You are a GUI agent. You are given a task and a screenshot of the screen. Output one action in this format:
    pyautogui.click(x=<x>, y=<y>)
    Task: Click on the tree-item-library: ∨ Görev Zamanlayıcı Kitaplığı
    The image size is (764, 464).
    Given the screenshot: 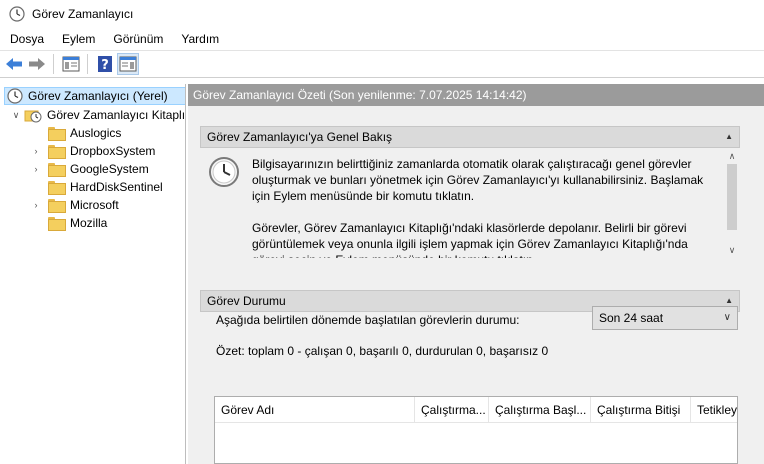 What is the action you would take?
    pyautogui.click(x=98, y=115)
    